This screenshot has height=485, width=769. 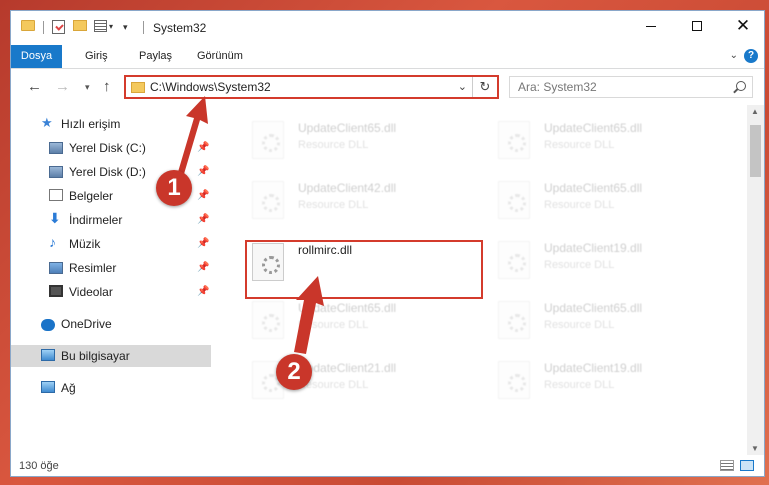 What do you see at coordinates (174, 188) in the screenshot?
I see `step-1-badge: 1` at bounding box center [174, 188].